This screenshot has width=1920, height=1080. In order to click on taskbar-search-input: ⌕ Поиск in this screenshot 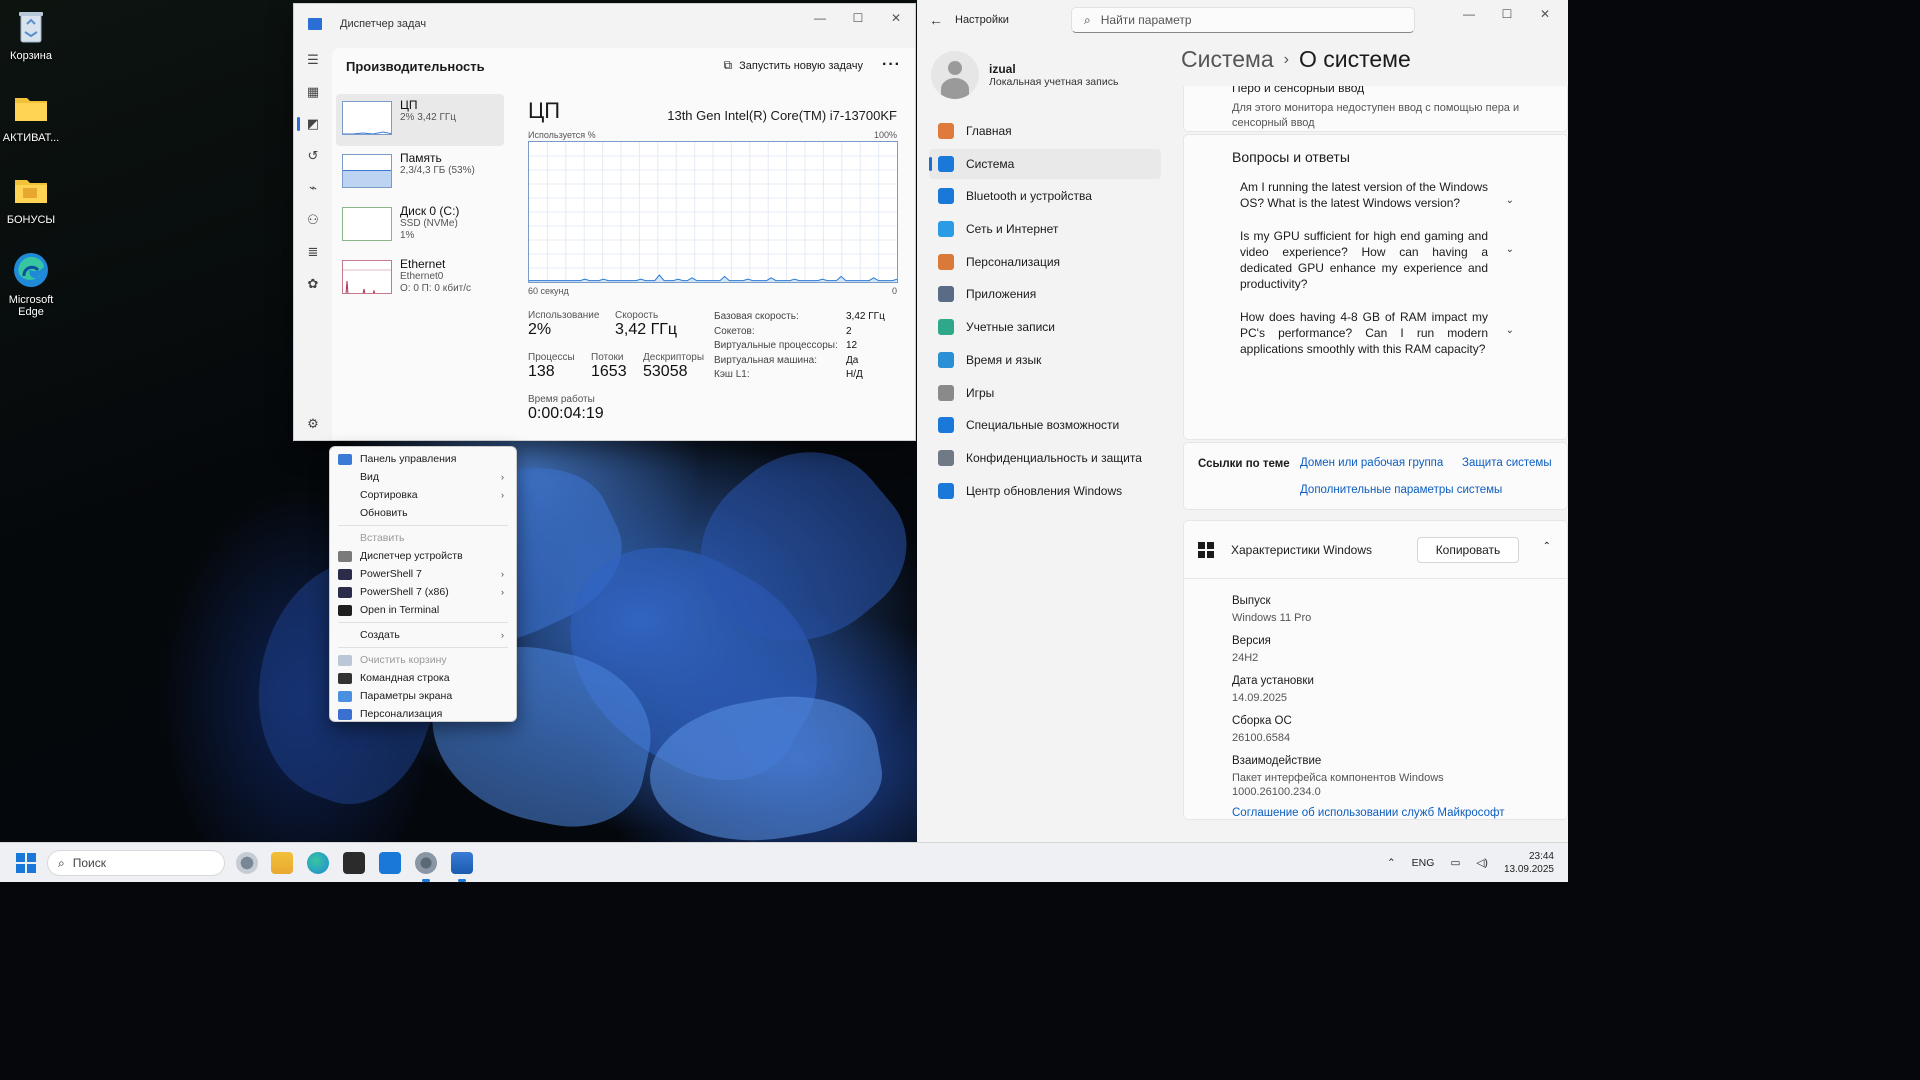, I will do `click(136, 863)`.